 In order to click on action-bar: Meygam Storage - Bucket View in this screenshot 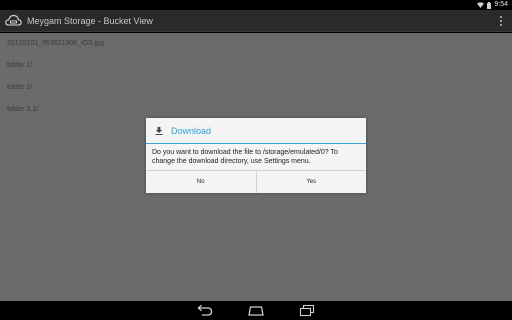, I will do `click(256, 21)`.